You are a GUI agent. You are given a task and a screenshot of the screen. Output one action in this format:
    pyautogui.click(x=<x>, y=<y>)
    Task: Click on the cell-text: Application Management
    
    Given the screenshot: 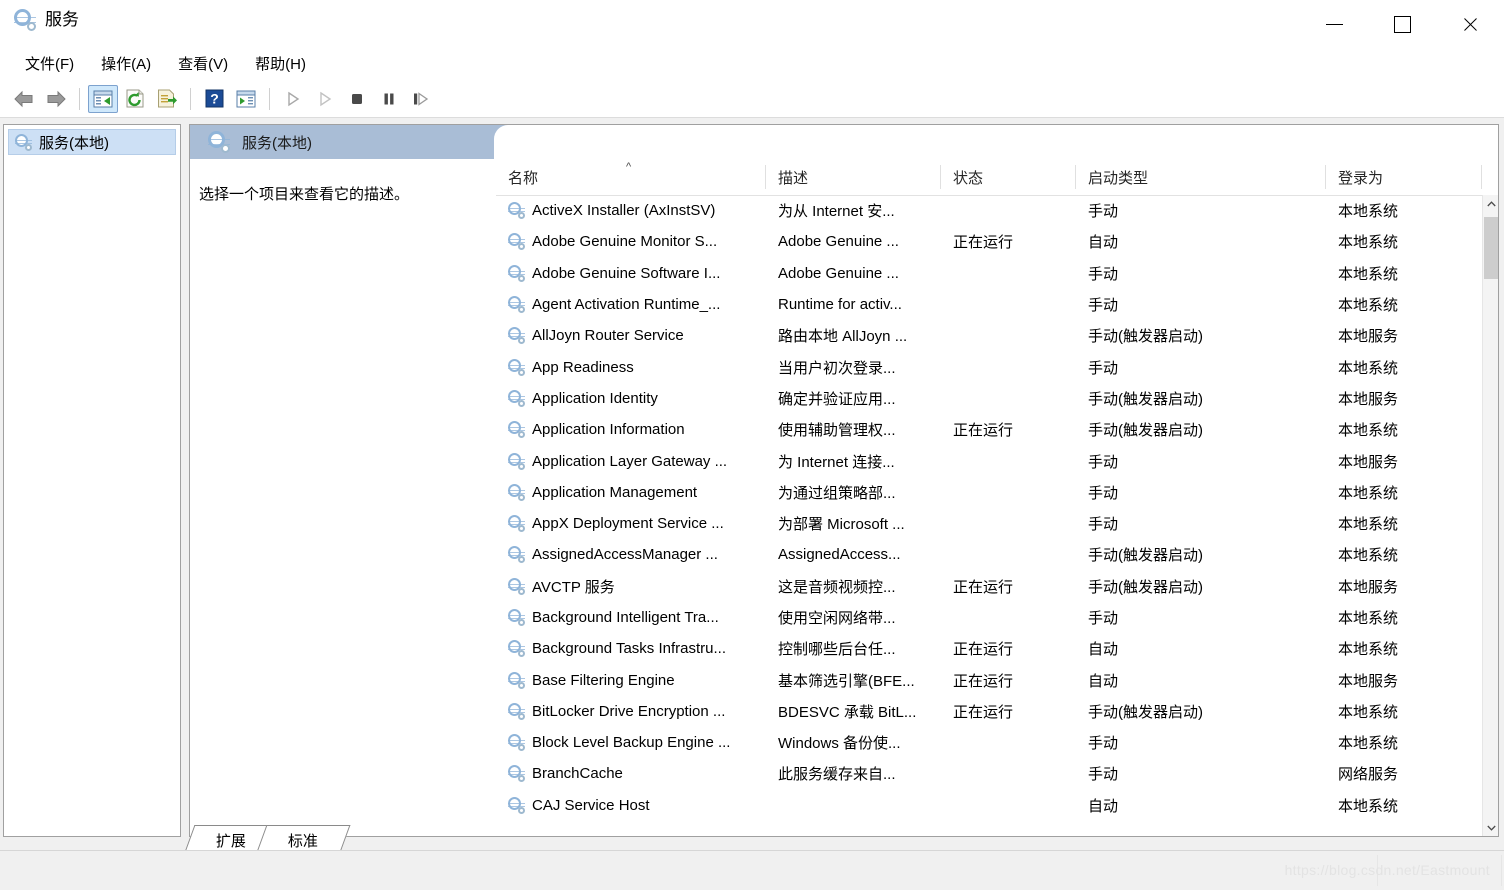 What is the action you would take?
    pyautogui.click(x=615, y=492)
    